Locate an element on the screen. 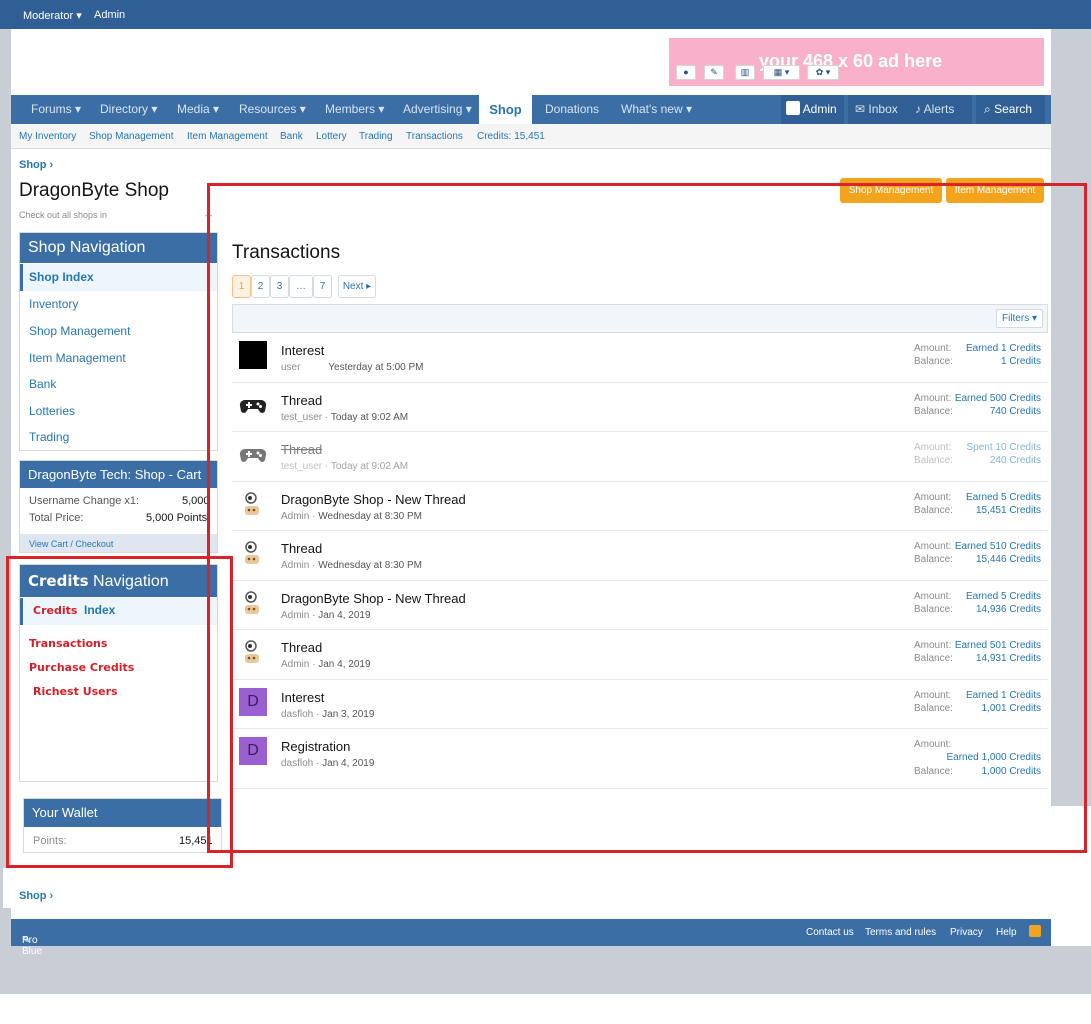  cart-total-value: 5,000 Points is located at coordinates (177, 518).